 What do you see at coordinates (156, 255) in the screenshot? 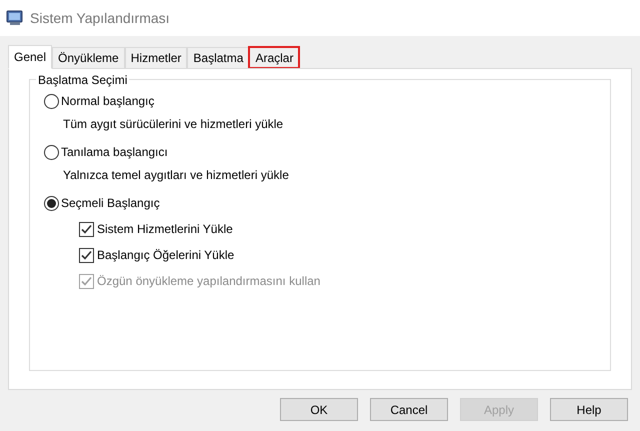
I see `checkbox-option: Başlangıç Öğelerini Yükle` at bounding box center [156, 255].